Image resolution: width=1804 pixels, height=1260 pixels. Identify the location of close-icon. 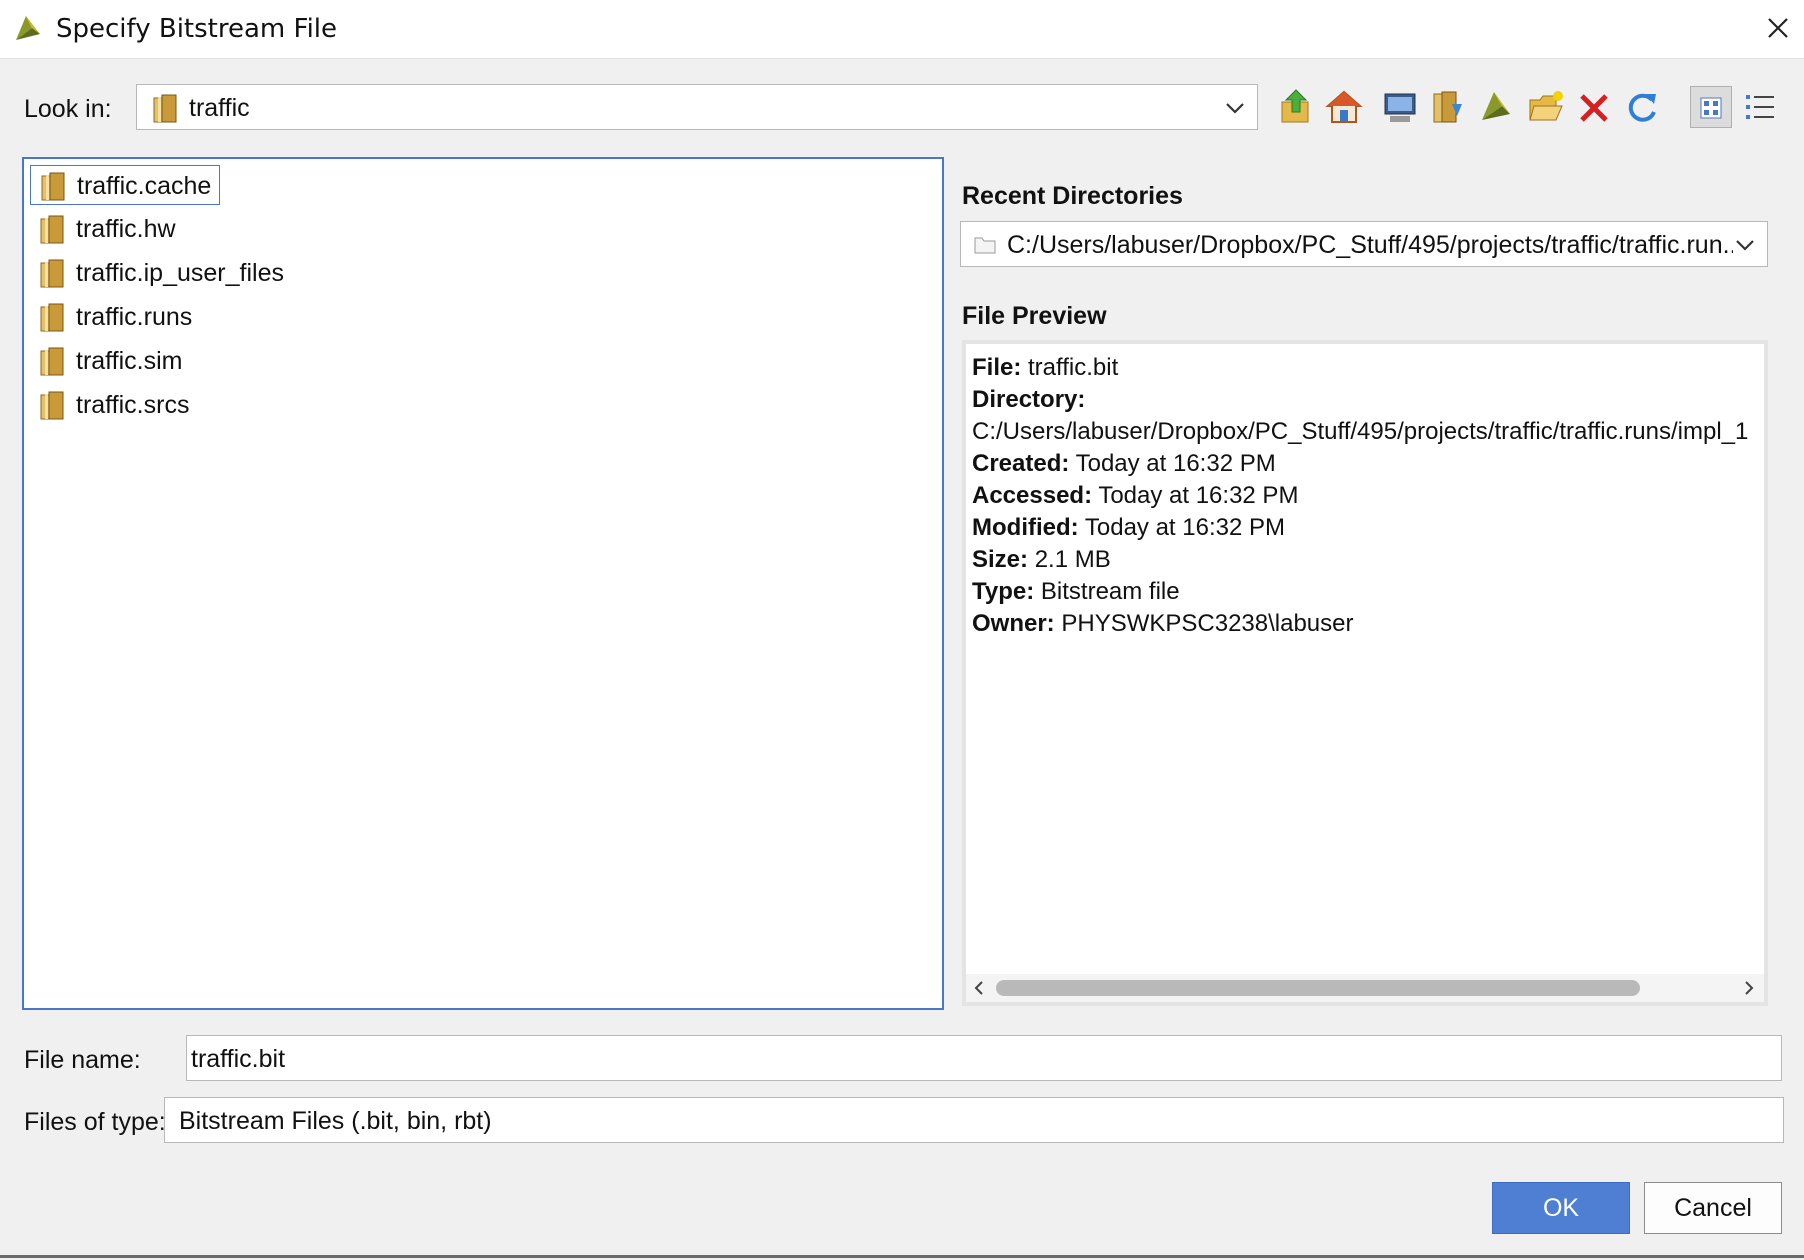
(1778, 28).